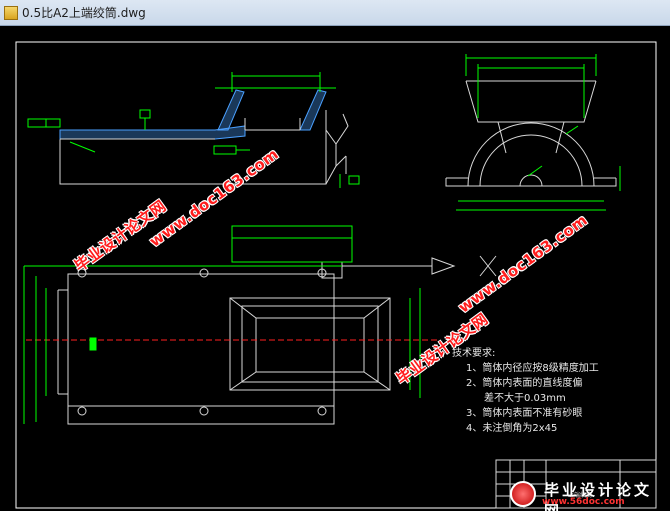 This screenshot has width=670, height=511. Describe the element at coordinates (335, 13) in the screenshot. I see `window-title-bar: 0.5比A2上端绞筒.dwg` at that location.